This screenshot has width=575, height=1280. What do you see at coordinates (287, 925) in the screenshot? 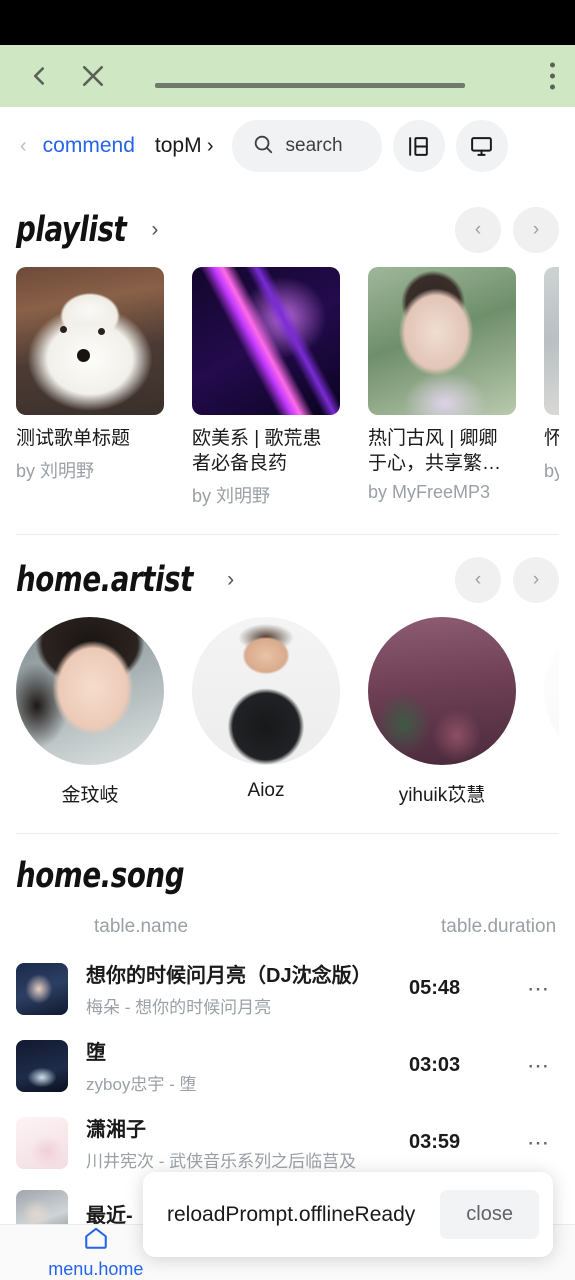
I see `song-table-header: table.name table.duration` at bounding box center [287, 925].